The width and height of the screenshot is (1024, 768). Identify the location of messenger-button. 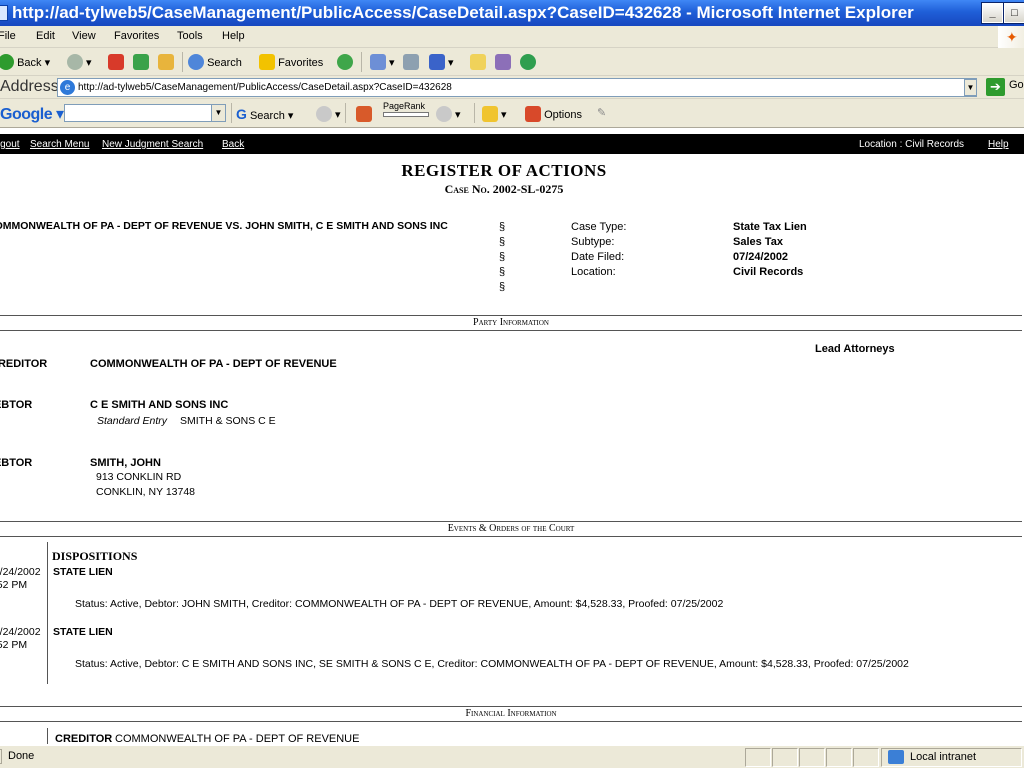
(528, 62).